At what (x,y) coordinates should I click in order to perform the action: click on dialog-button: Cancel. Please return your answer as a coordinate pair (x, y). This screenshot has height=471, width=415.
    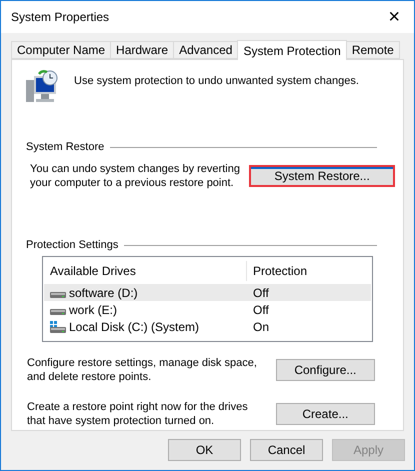
    Looking at the image, I should click on (286, 450).